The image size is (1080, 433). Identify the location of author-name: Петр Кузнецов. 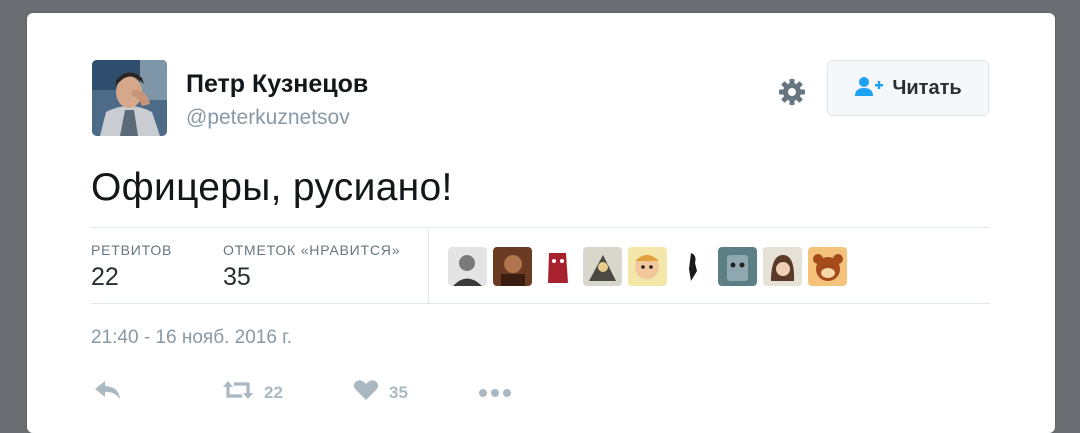
(277, 84).